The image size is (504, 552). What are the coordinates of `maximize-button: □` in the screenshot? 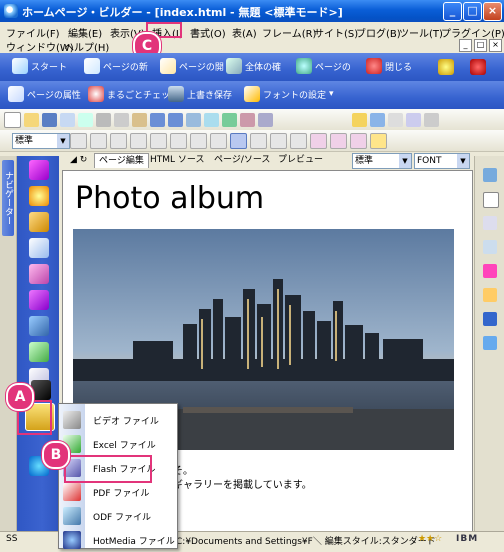 It's located at (472, 11).